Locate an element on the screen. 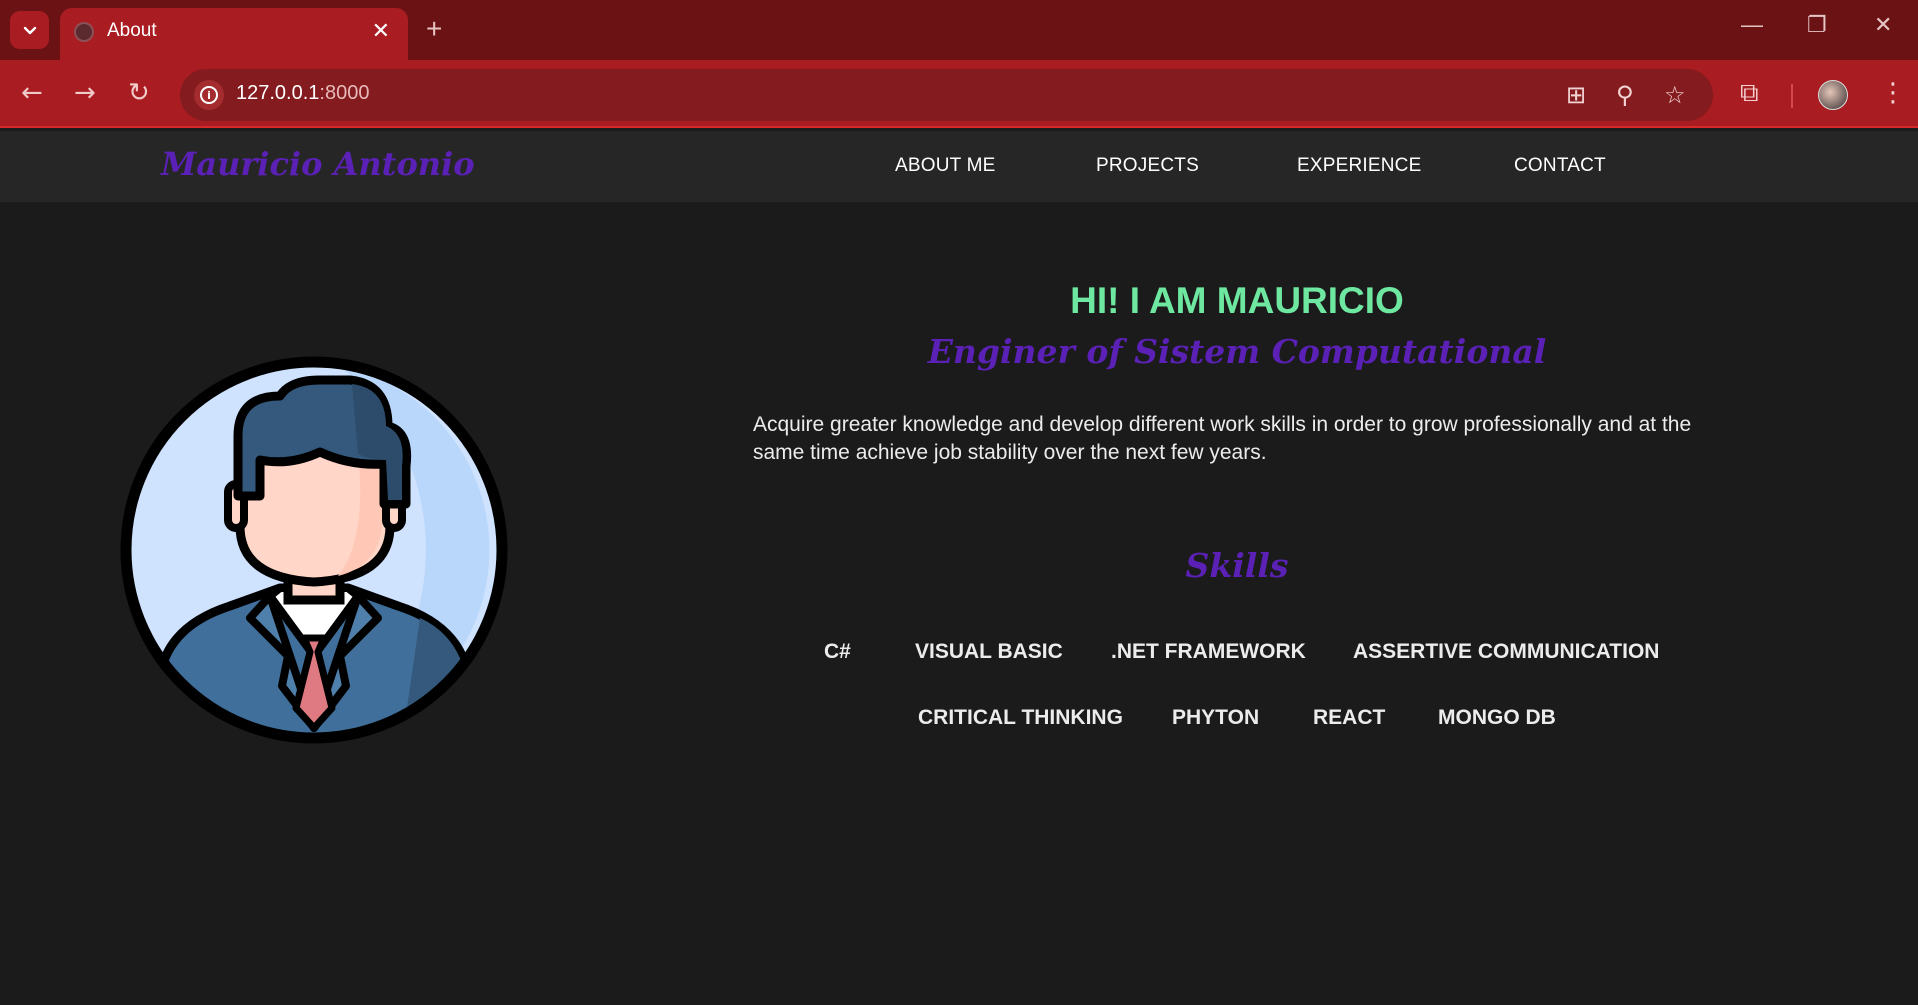 The height and width of the screenshot is (1005, 1918). extensions-icon: ⧉ is located at coordinates (1749, 93).